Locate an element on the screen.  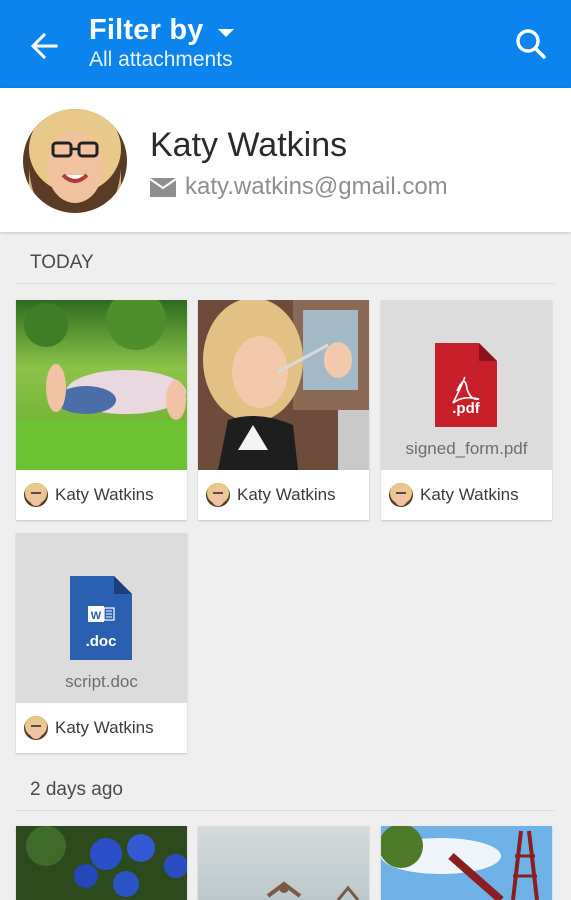
search-button is located at coordinates (531, 44).